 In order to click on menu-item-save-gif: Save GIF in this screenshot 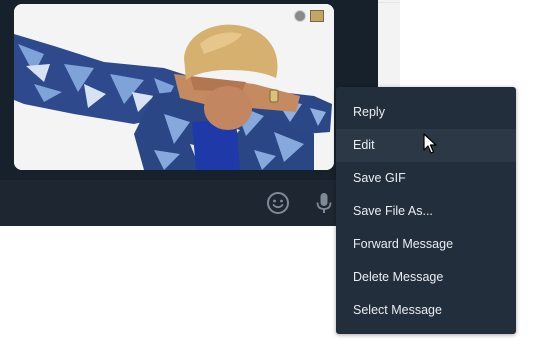, I will do `click(426, 178)`.